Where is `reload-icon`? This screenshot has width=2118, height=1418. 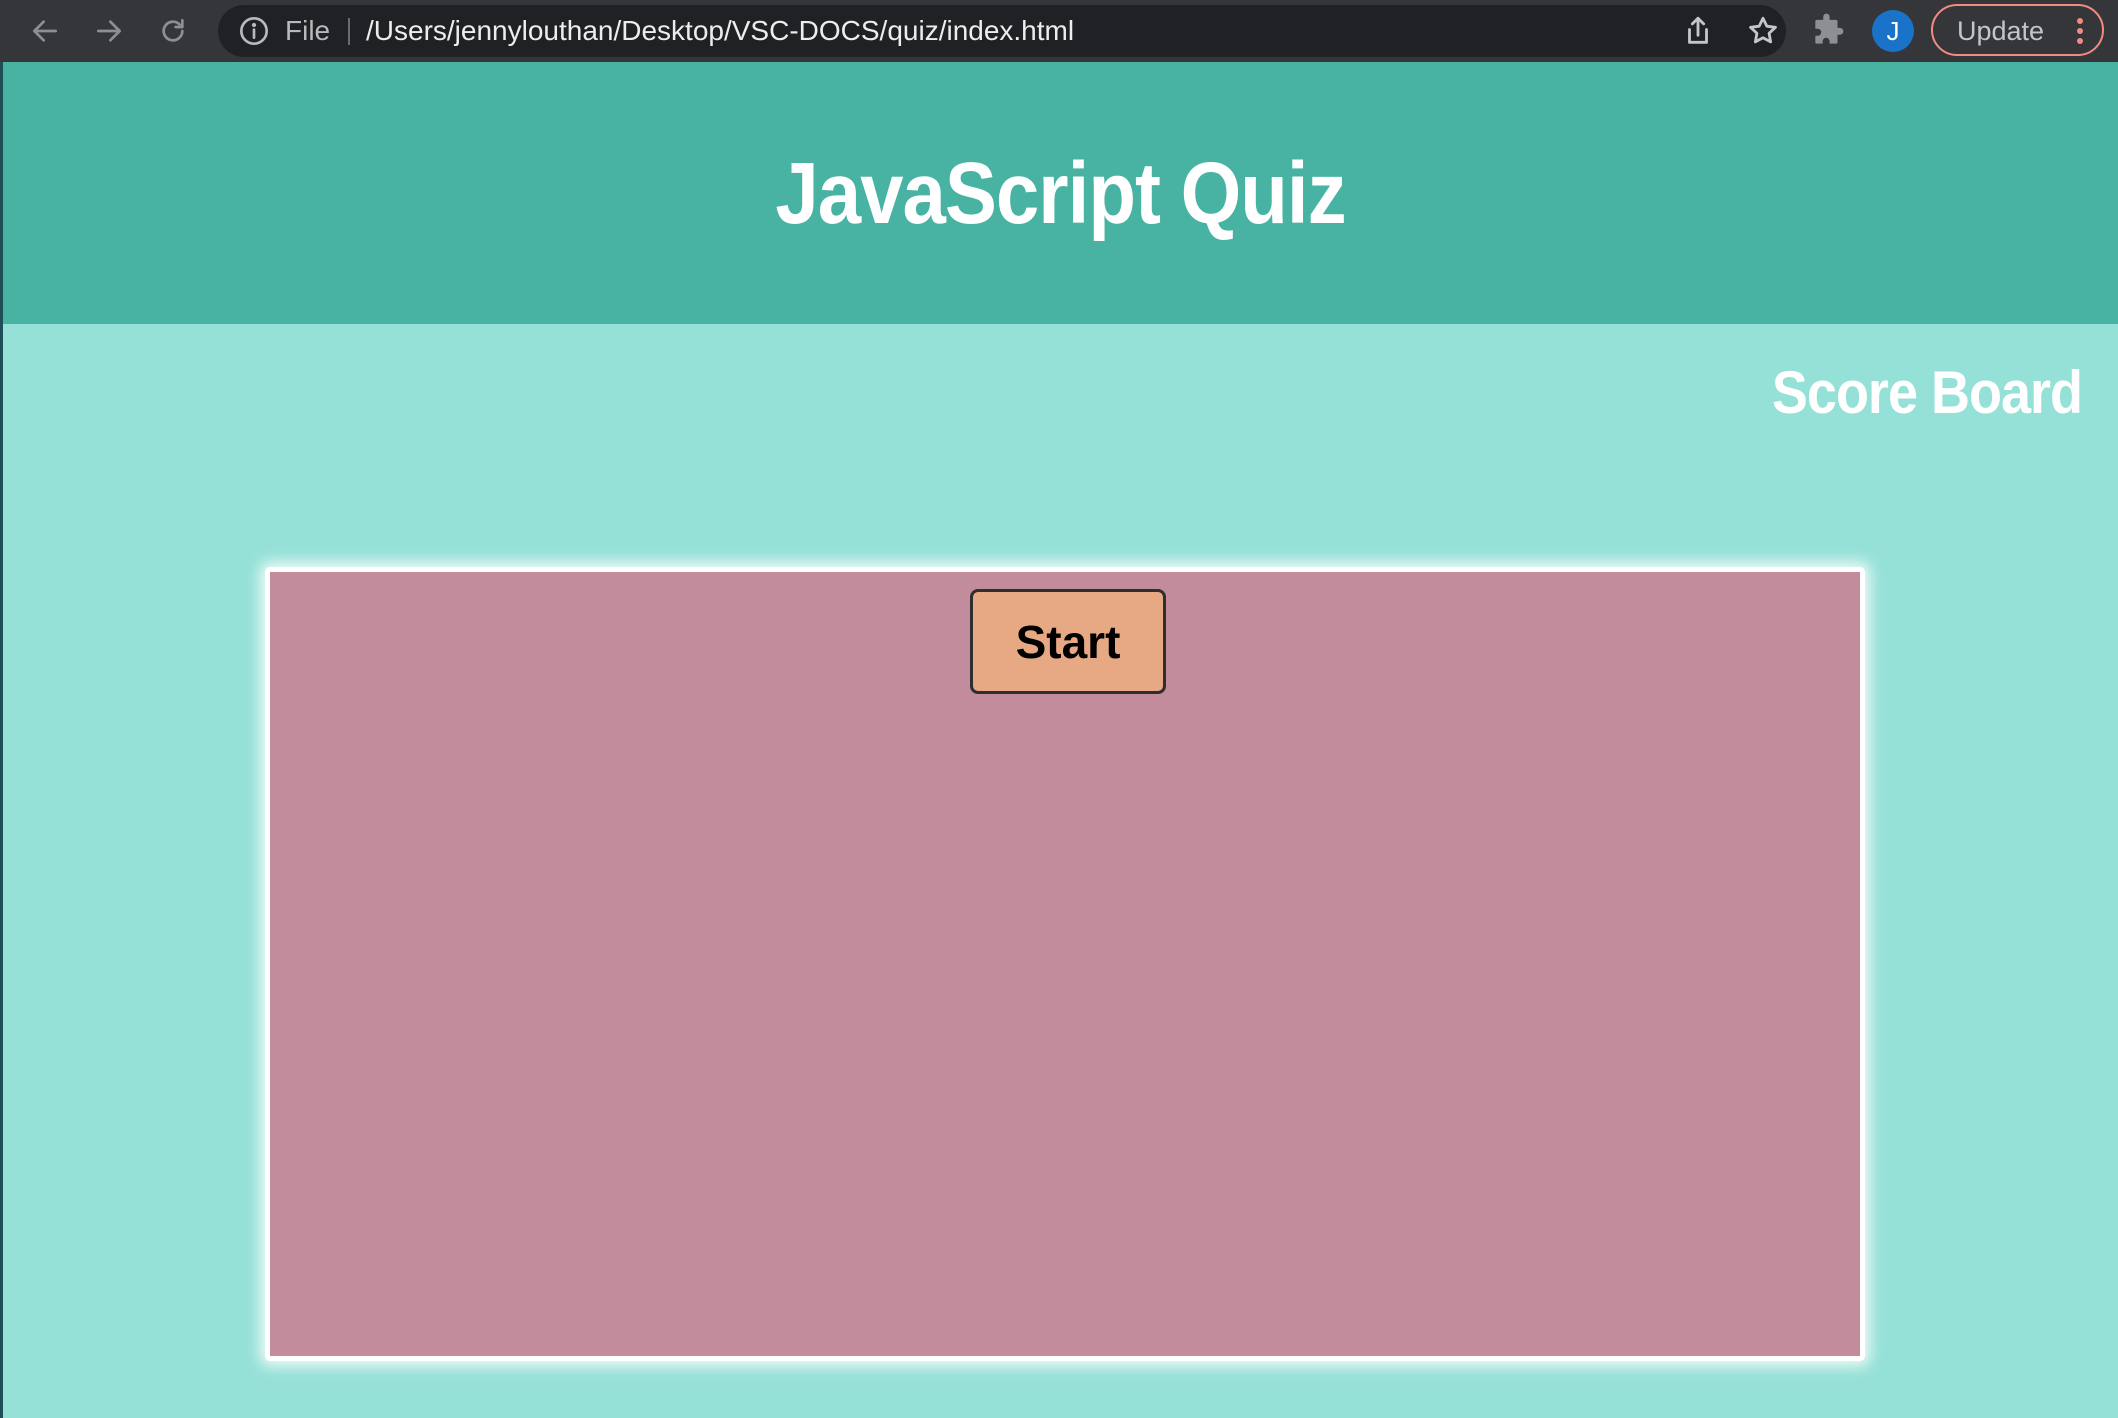 reload-icon is located at coordinates (173, 30).